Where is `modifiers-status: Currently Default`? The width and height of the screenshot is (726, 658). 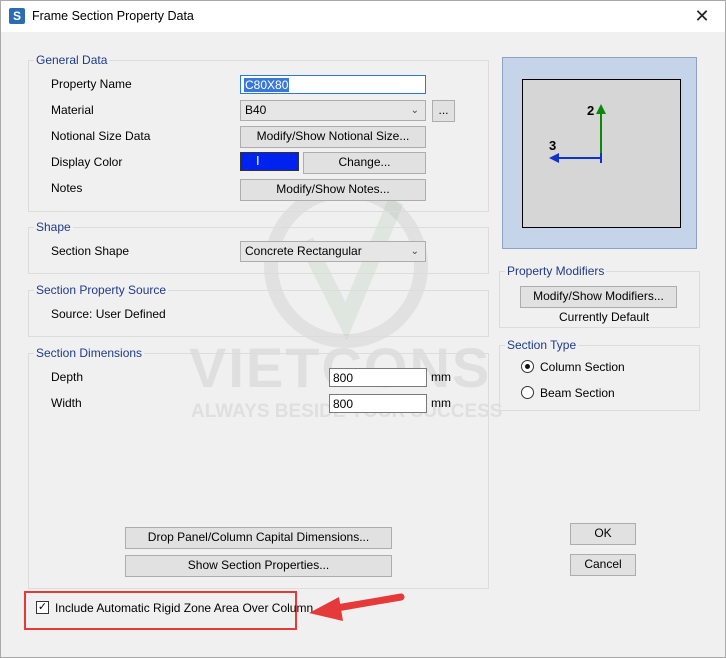
modifiers-status: Currently Default is located at coordinates (604, 317).